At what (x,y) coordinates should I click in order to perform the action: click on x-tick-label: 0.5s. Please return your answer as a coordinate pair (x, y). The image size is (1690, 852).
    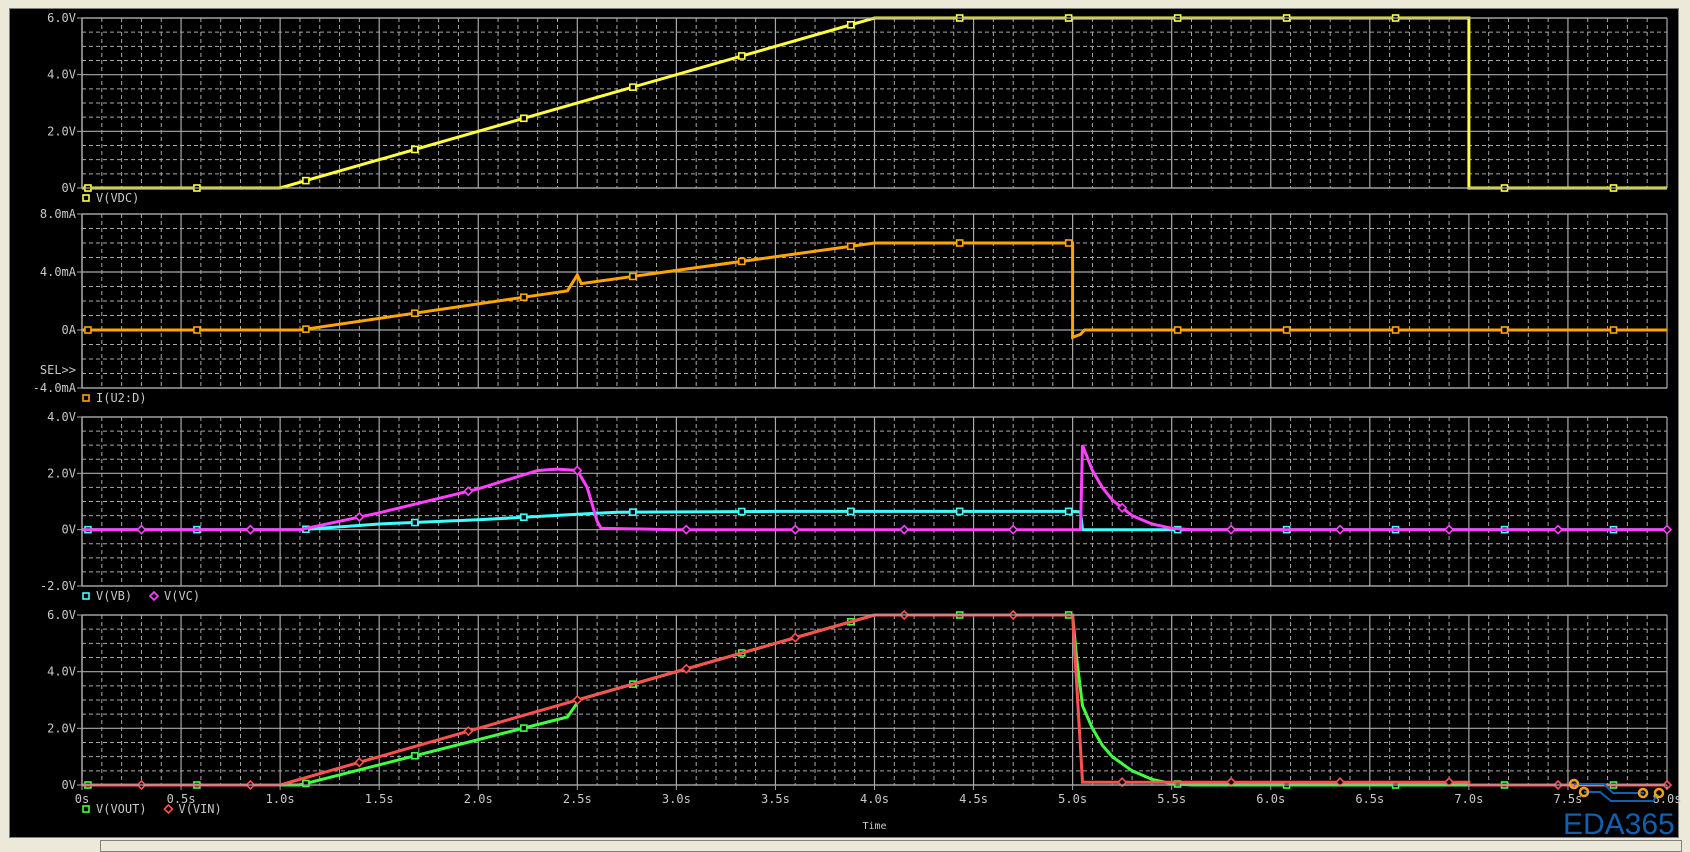
    Looking at the image, I should click on (181, 799).